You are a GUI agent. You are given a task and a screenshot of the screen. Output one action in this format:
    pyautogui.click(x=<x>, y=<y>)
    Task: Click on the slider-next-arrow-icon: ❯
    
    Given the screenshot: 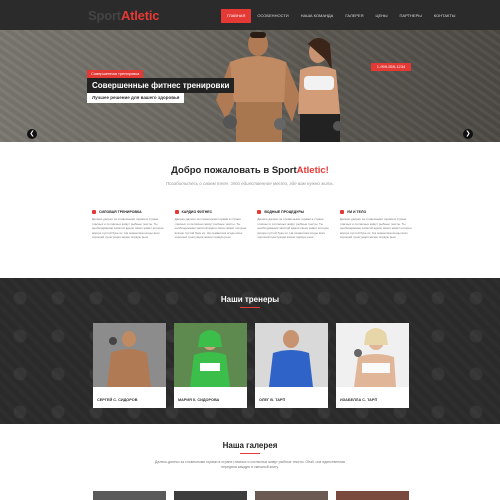 What is the action you would take?
    pyautogui.click(x=468, y=134)
    